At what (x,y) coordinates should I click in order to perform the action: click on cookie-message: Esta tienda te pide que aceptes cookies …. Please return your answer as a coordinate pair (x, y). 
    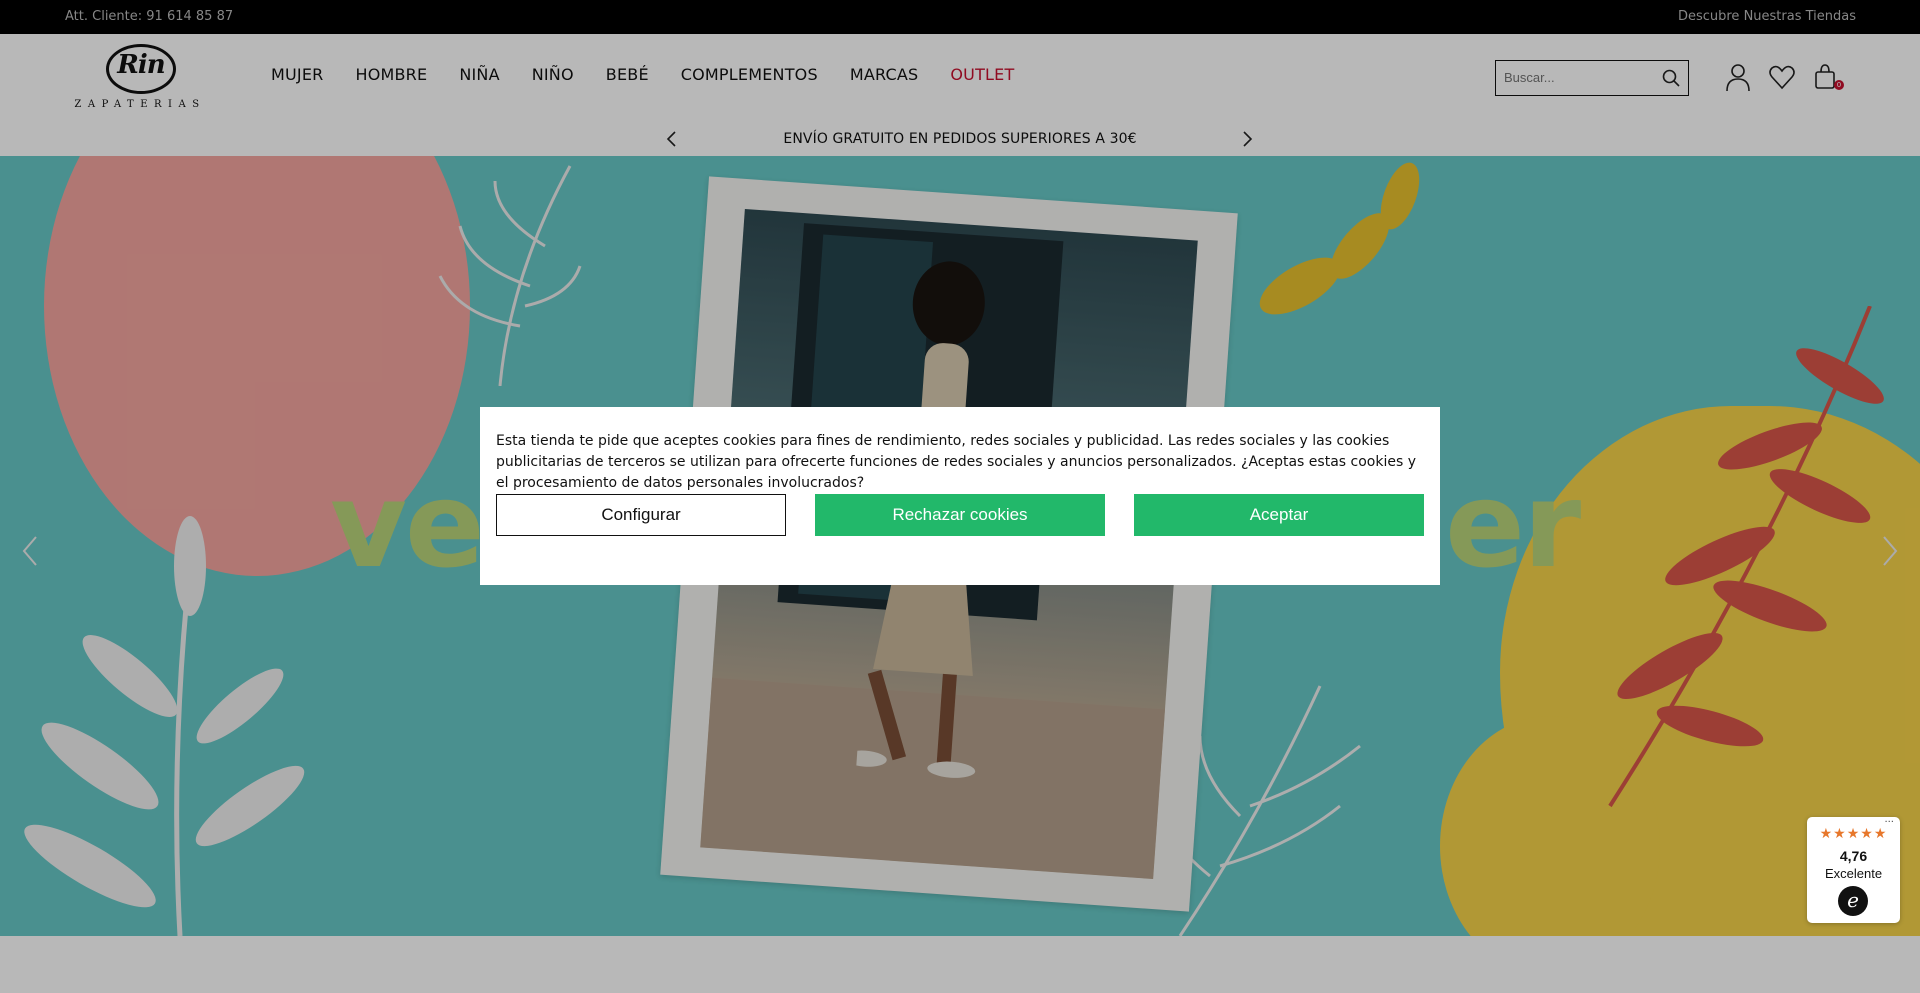
    Looking at the image, I should click on (956, 462).